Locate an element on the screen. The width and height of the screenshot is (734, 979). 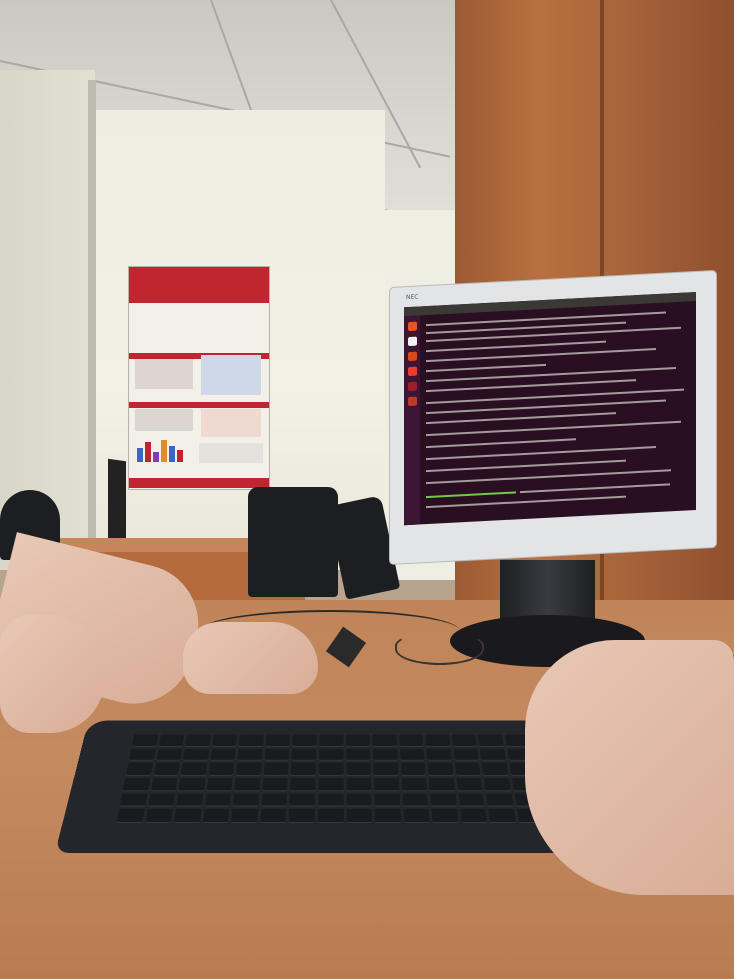
keyboard-keys is located at coordinates (345, 778).